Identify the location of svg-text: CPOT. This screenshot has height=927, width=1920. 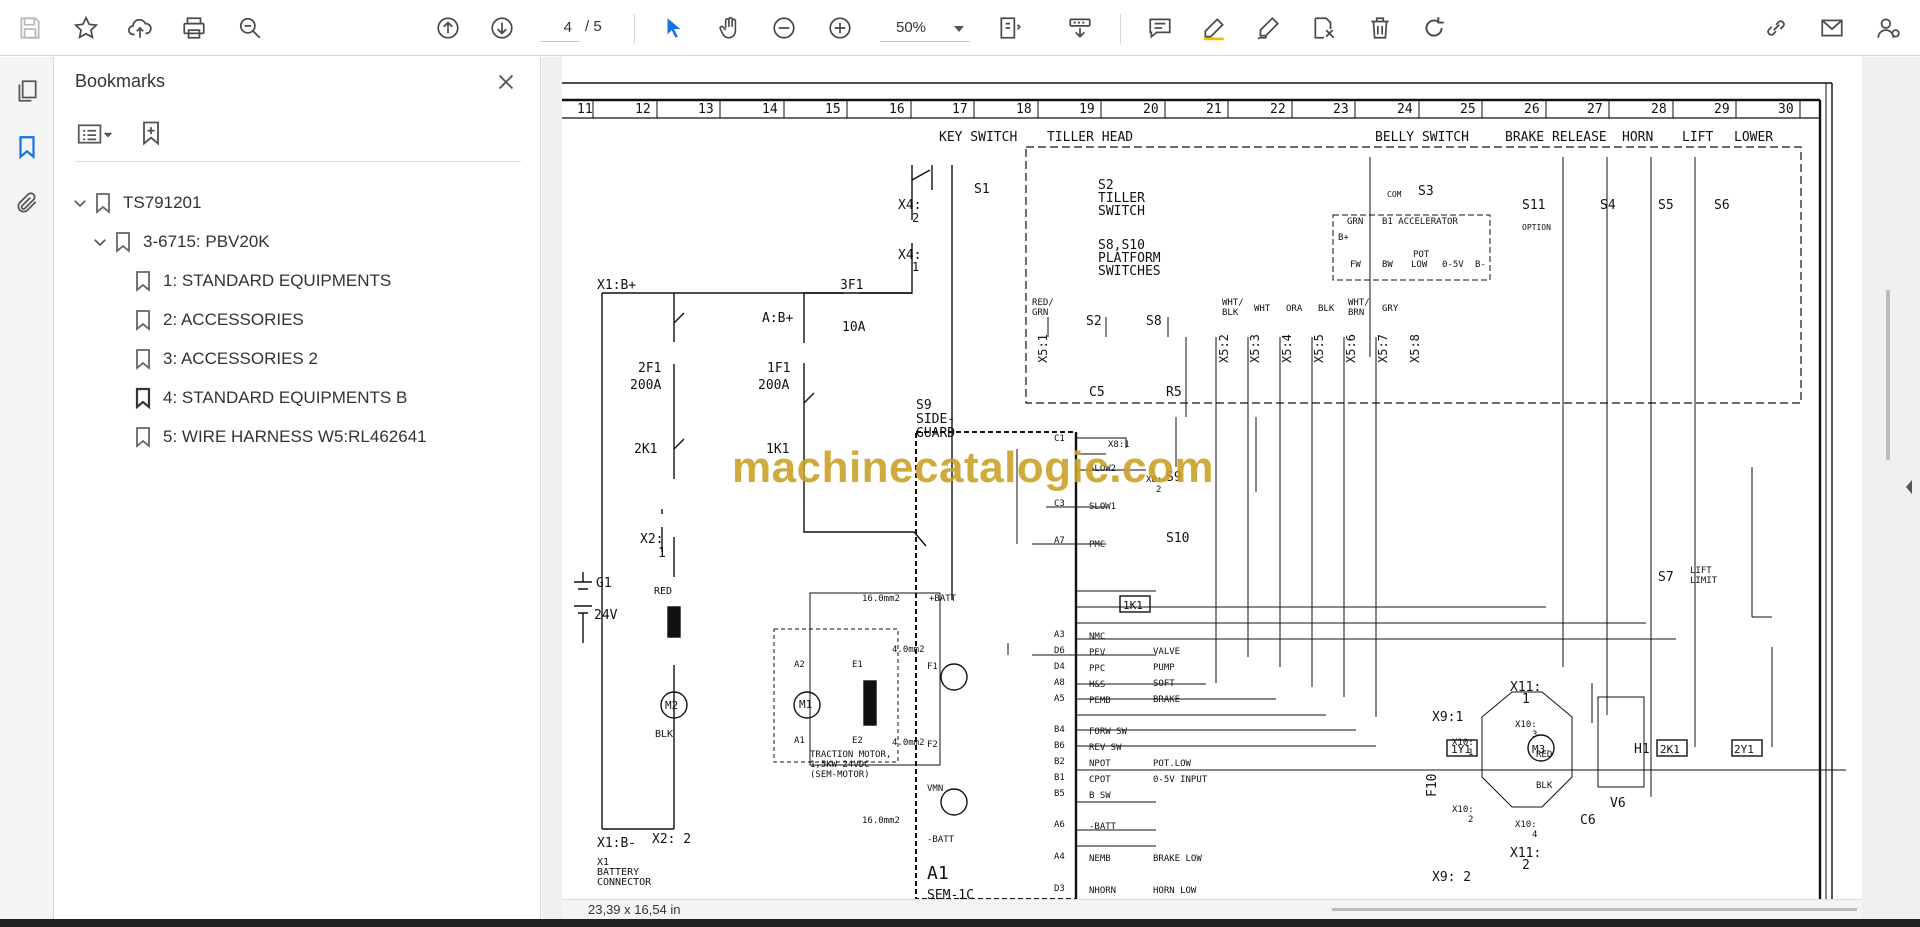
(1100, 780).